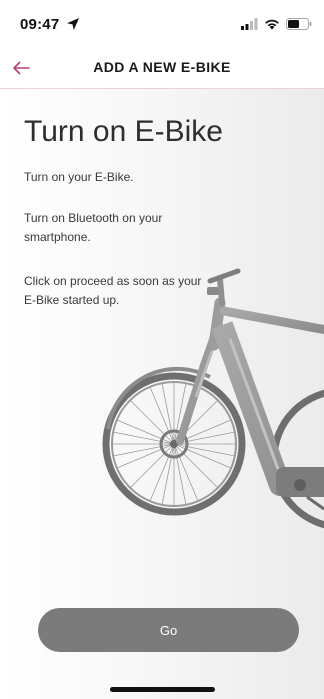  Describe the element at coordinates (168, 630) in the screenshot. I see `go-button: Go` at that location.